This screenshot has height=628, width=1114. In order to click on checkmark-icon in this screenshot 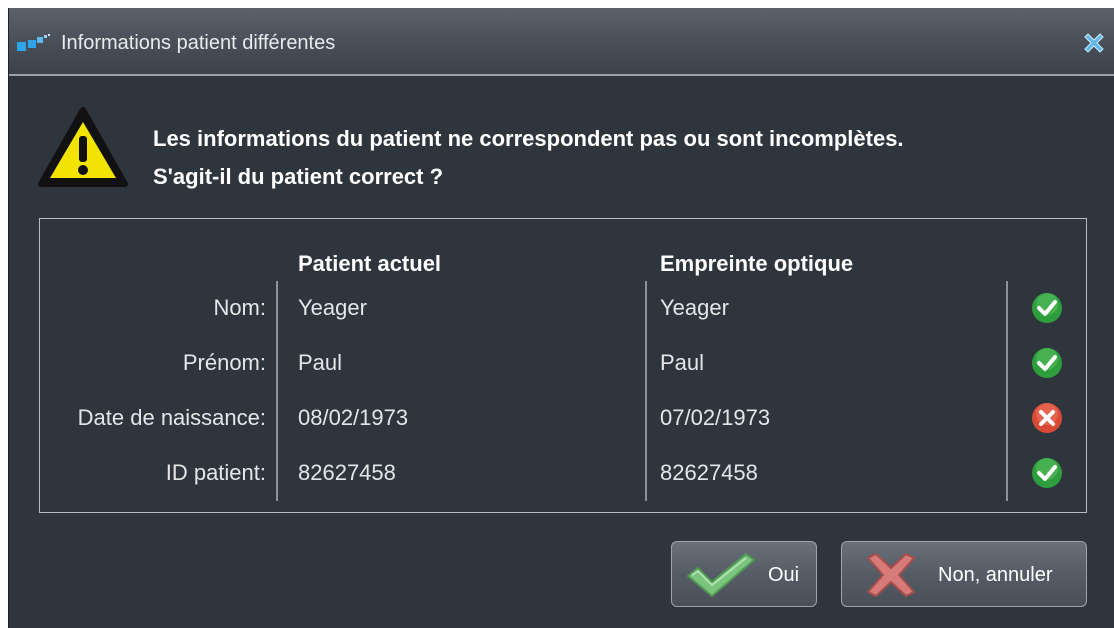, I will do `click(721, 575)`.